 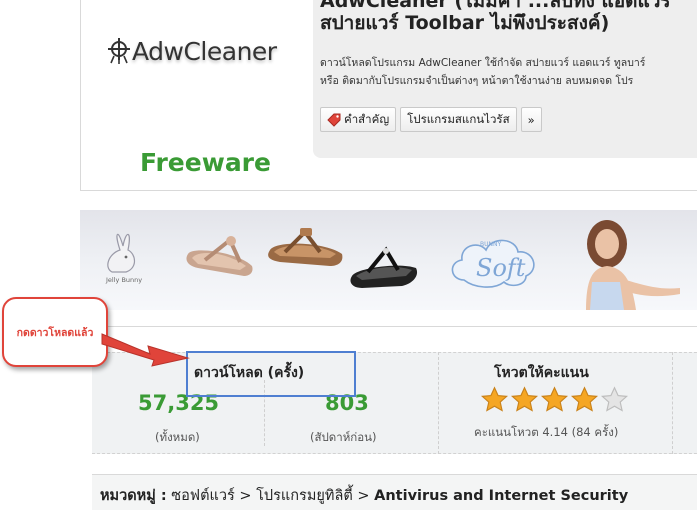 I want to click on star-empty-icon, so click(x=614, y=400).